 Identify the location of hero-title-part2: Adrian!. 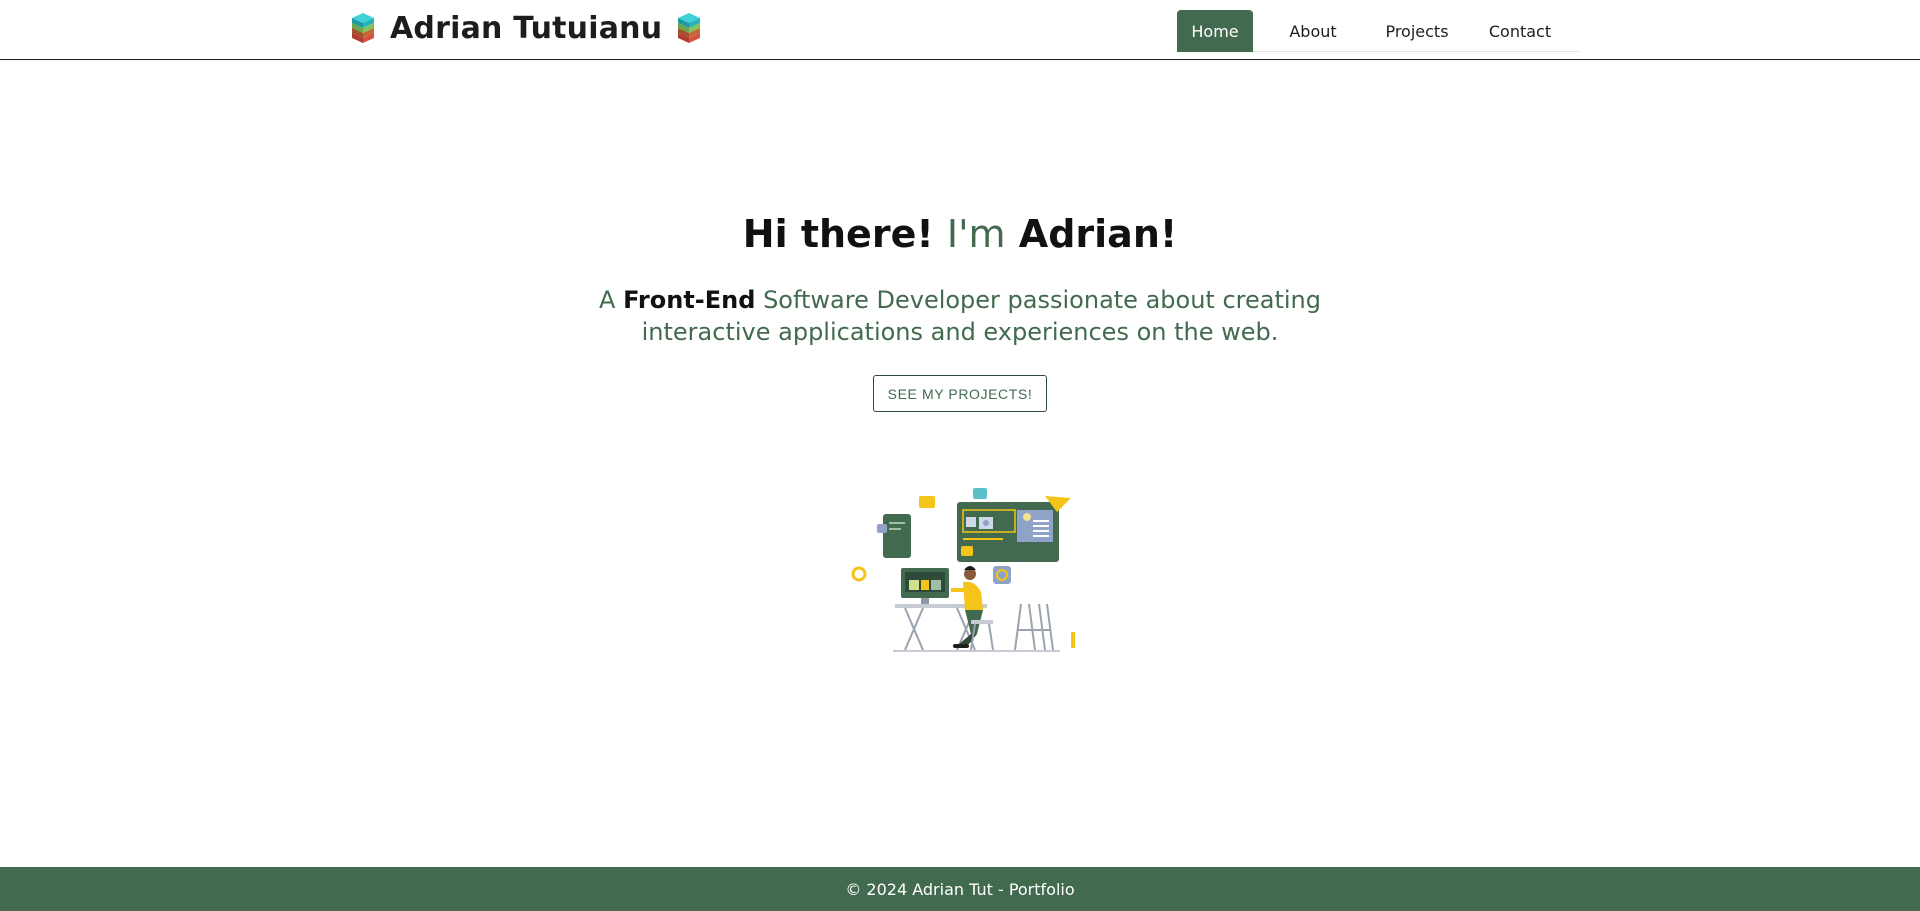
(1091, 234).